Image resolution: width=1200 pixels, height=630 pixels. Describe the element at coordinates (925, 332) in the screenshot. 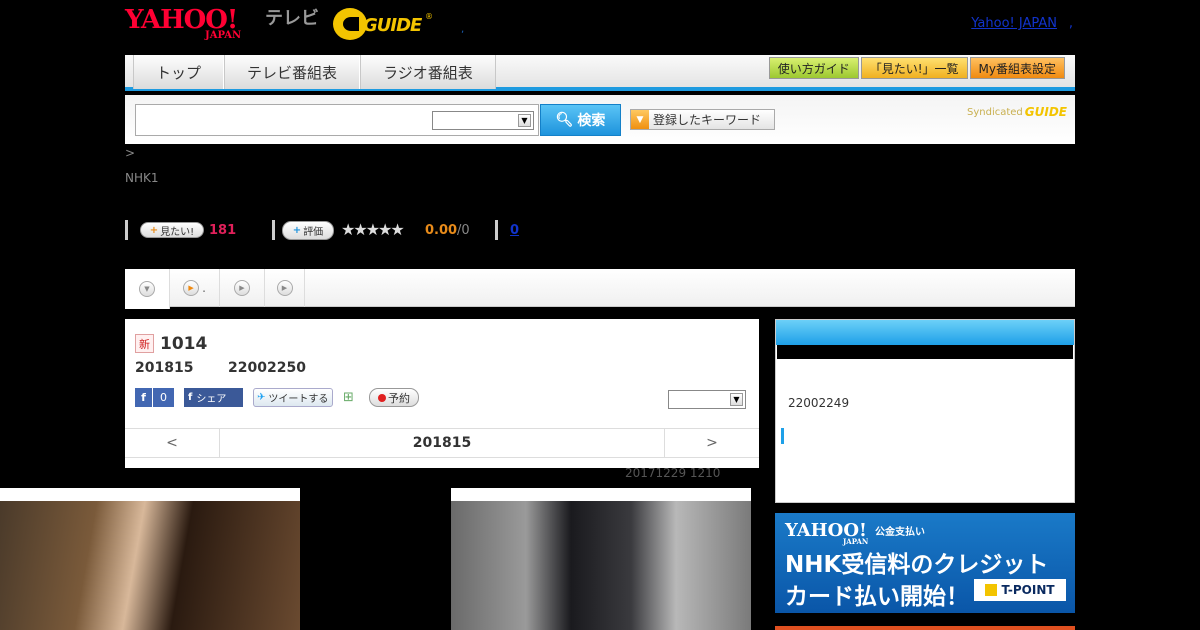

I see `sidebar-header` at that location.